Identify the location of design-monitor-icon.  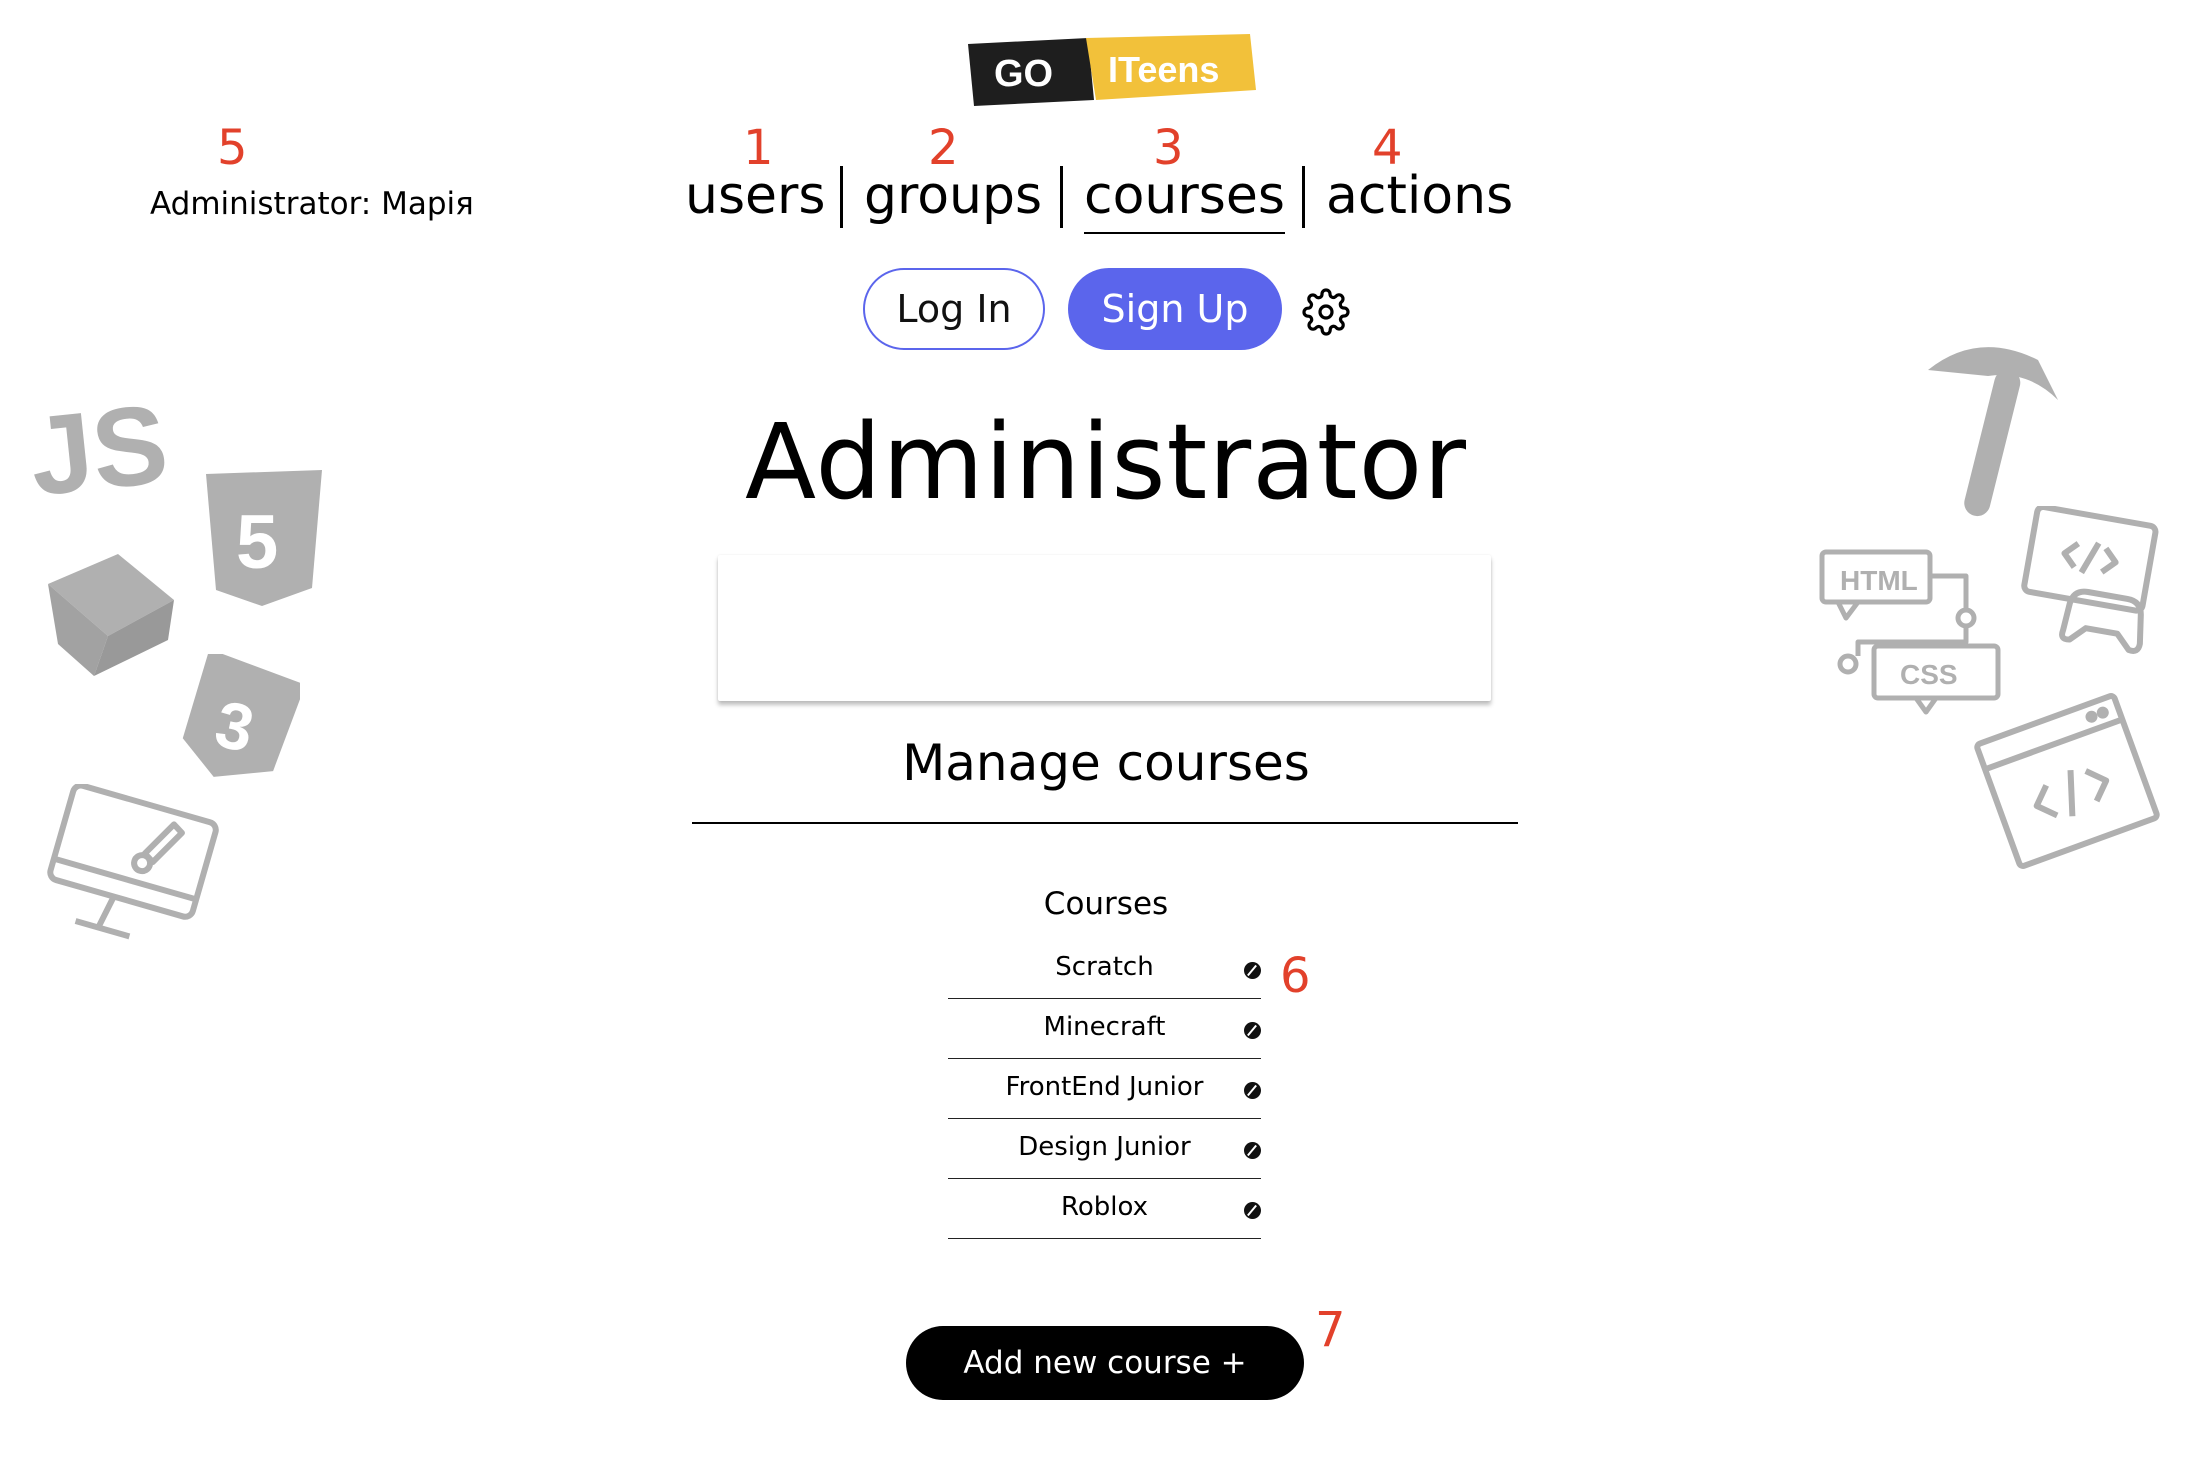
(130, 869).